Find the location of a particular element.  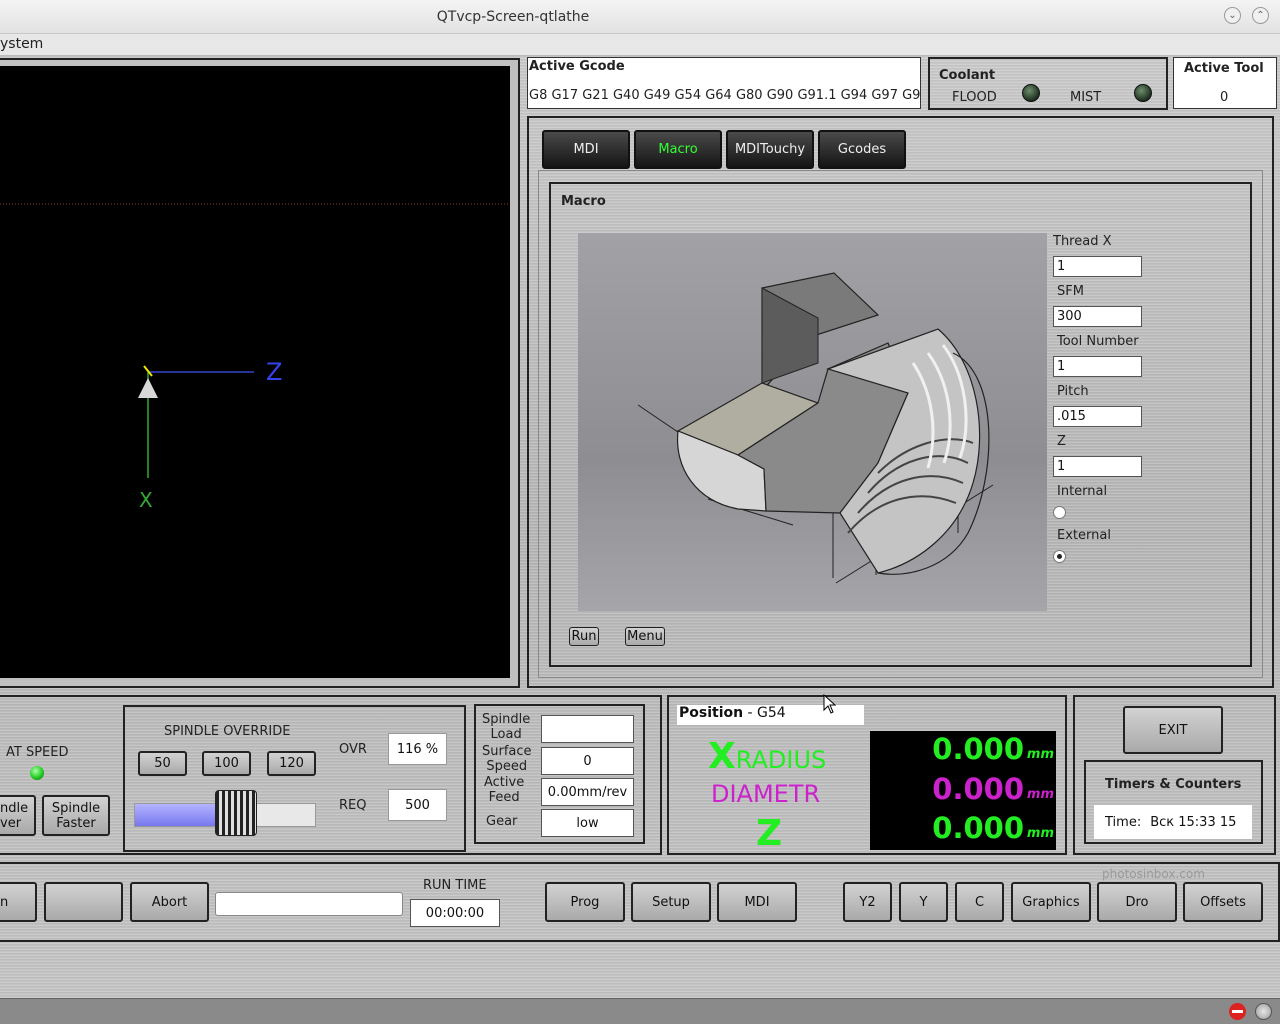

z-label: Z is located at coordinates (1061, 441).